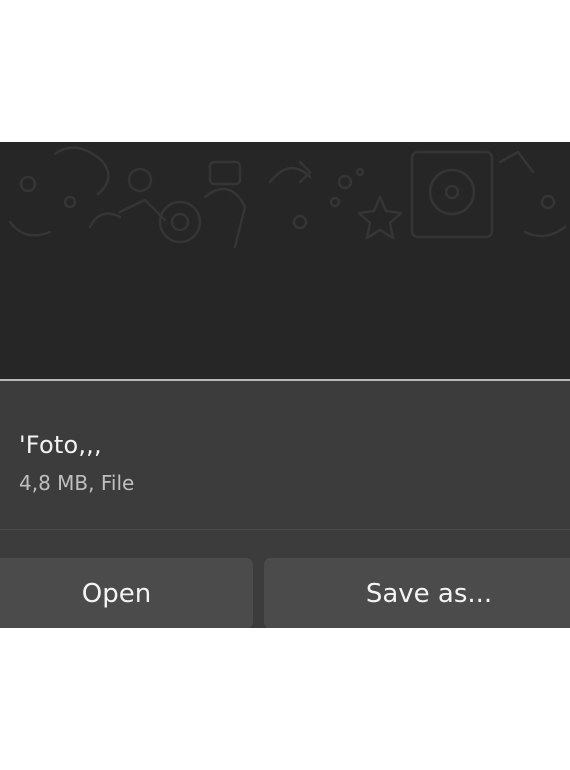  Describe the element at coordinates (77, 483) in the screenshot. I see `file-size-type: 4,8 MB, File` at that location.